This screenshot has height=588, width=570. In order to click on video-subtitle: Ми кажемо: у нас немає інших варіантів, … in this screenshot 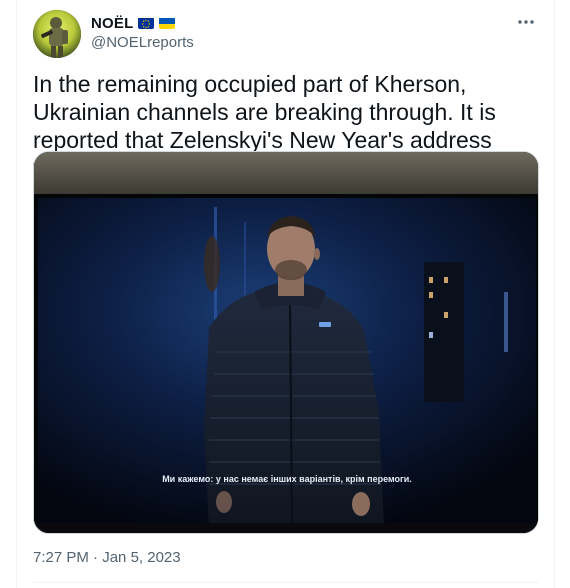, I will do `click(287, 479)`.